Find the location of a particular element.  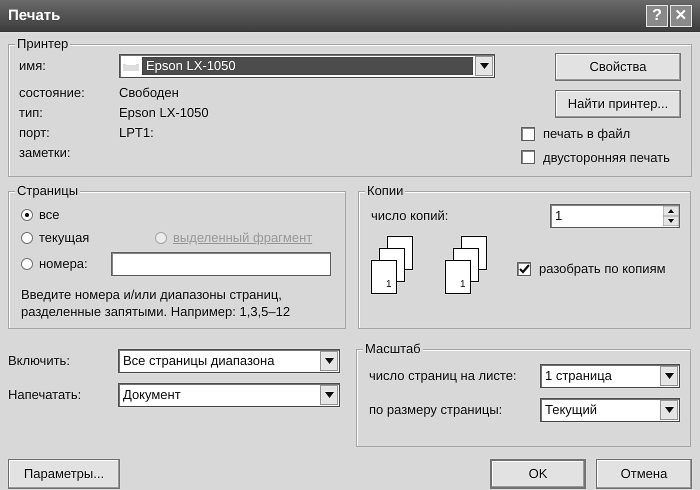

window-title: Печать is located at coordinates (35, 16).